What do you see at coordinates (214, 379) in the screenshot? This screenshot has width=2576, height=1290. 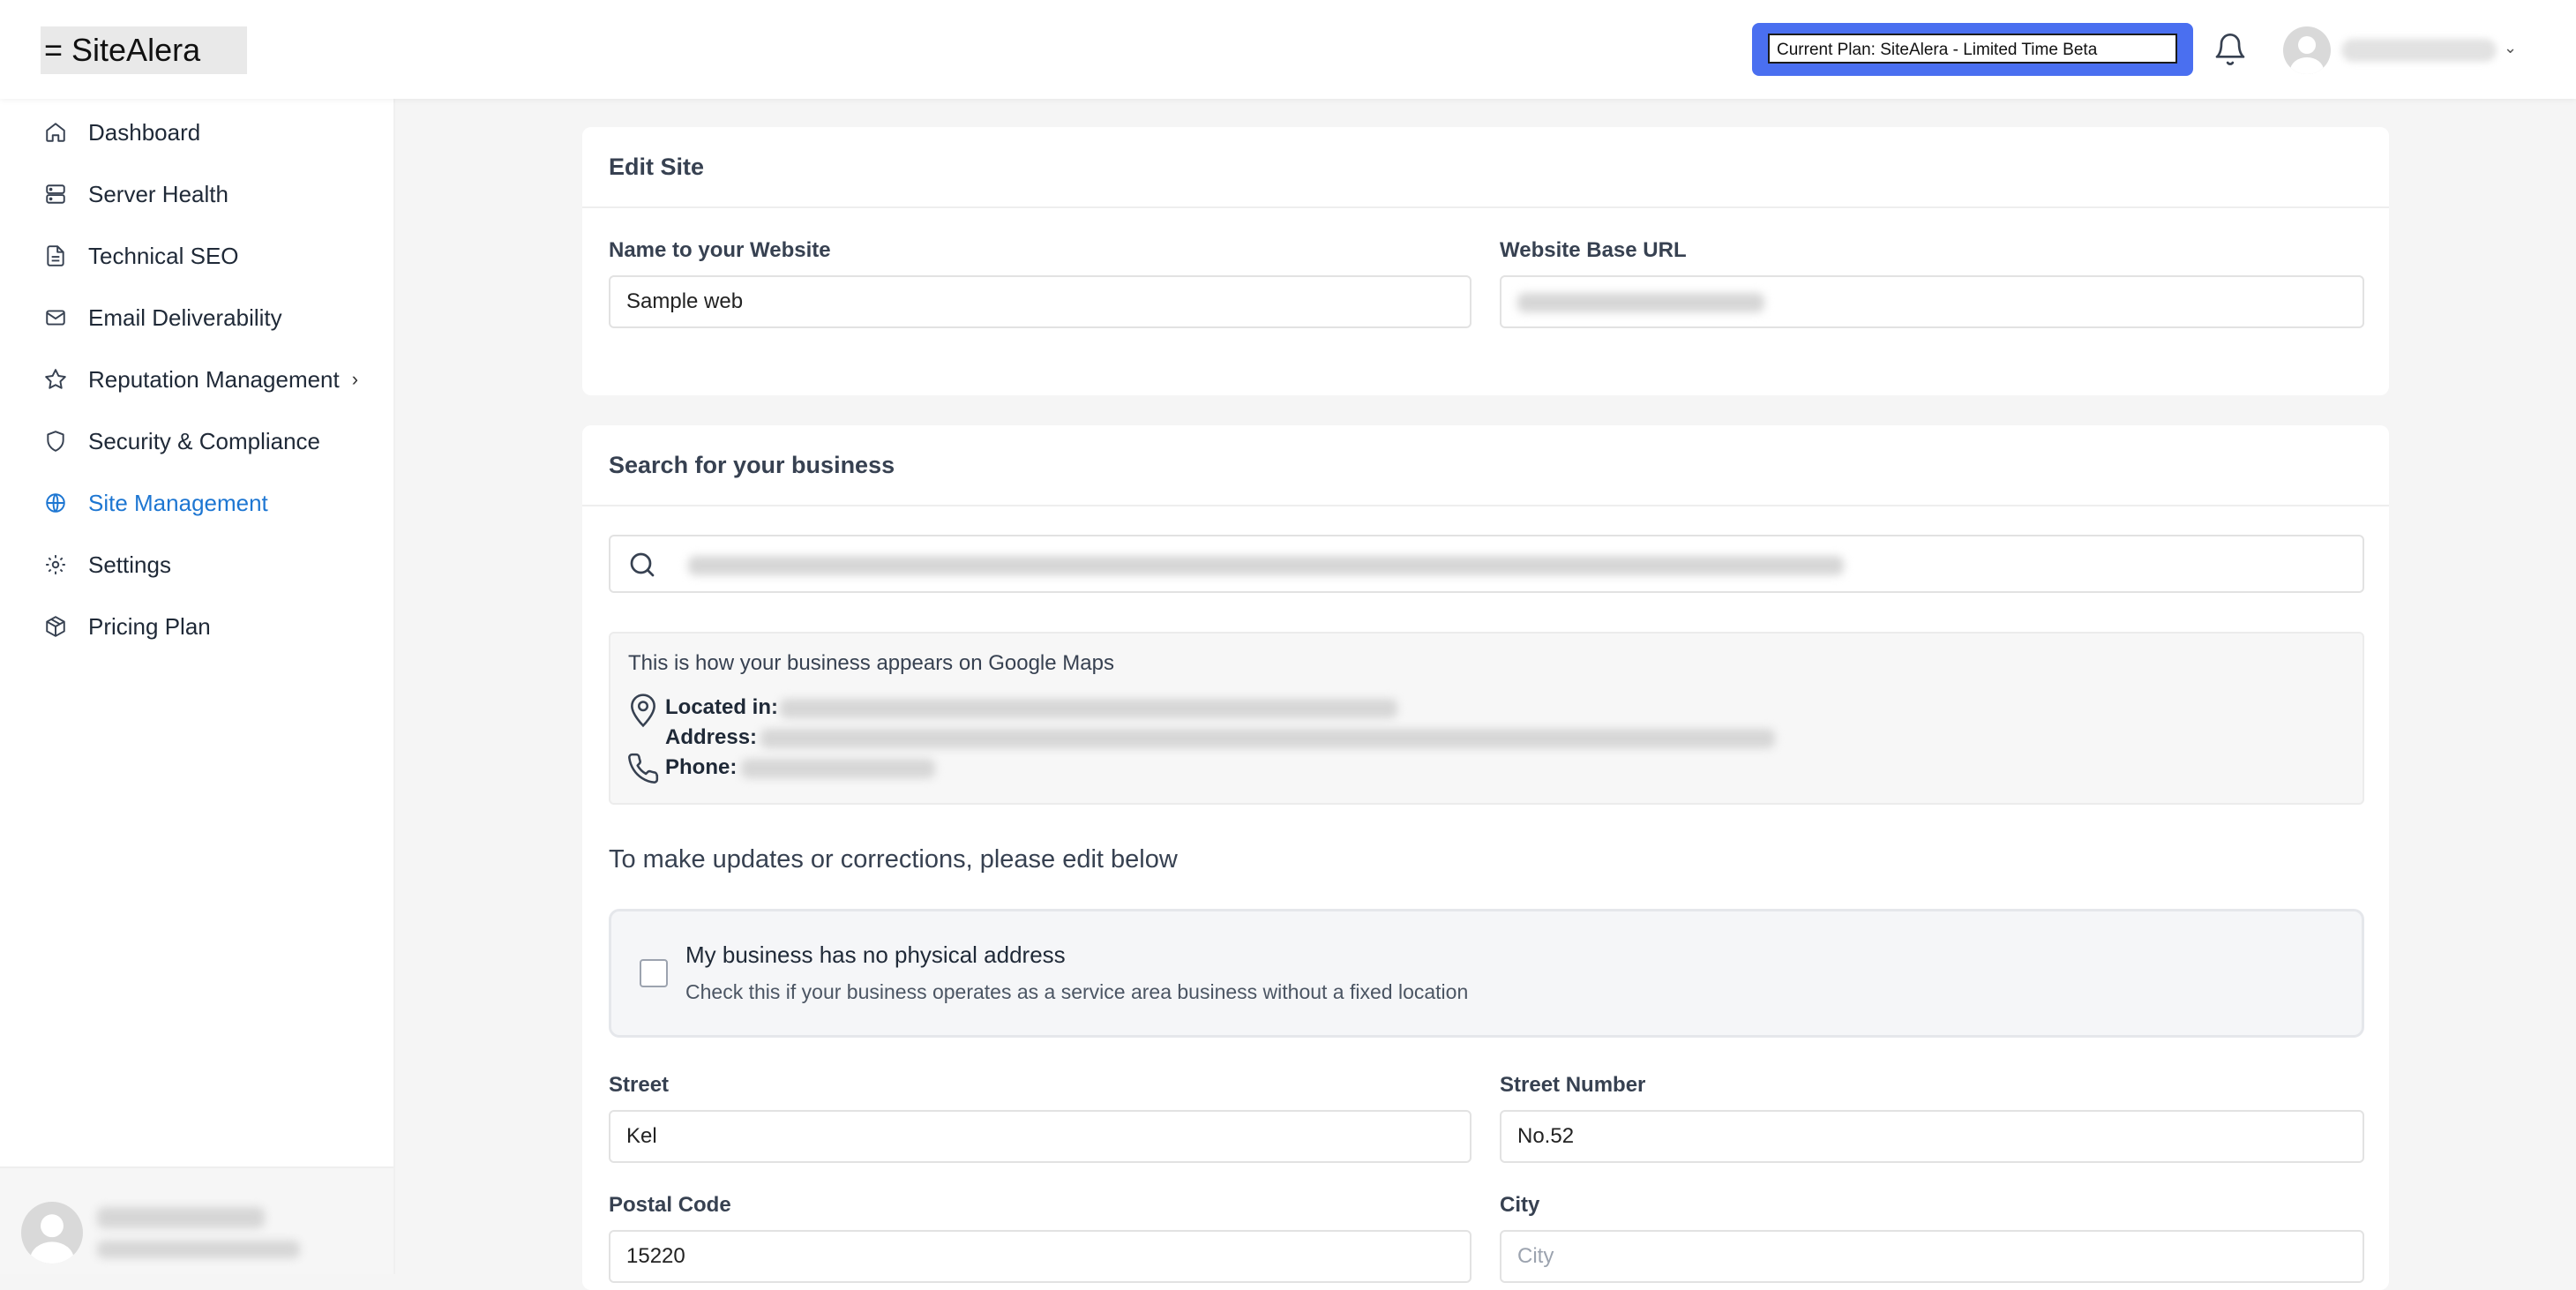 I see `sidebar-item-label: Reputation Management` at bounding box center [214, 379].